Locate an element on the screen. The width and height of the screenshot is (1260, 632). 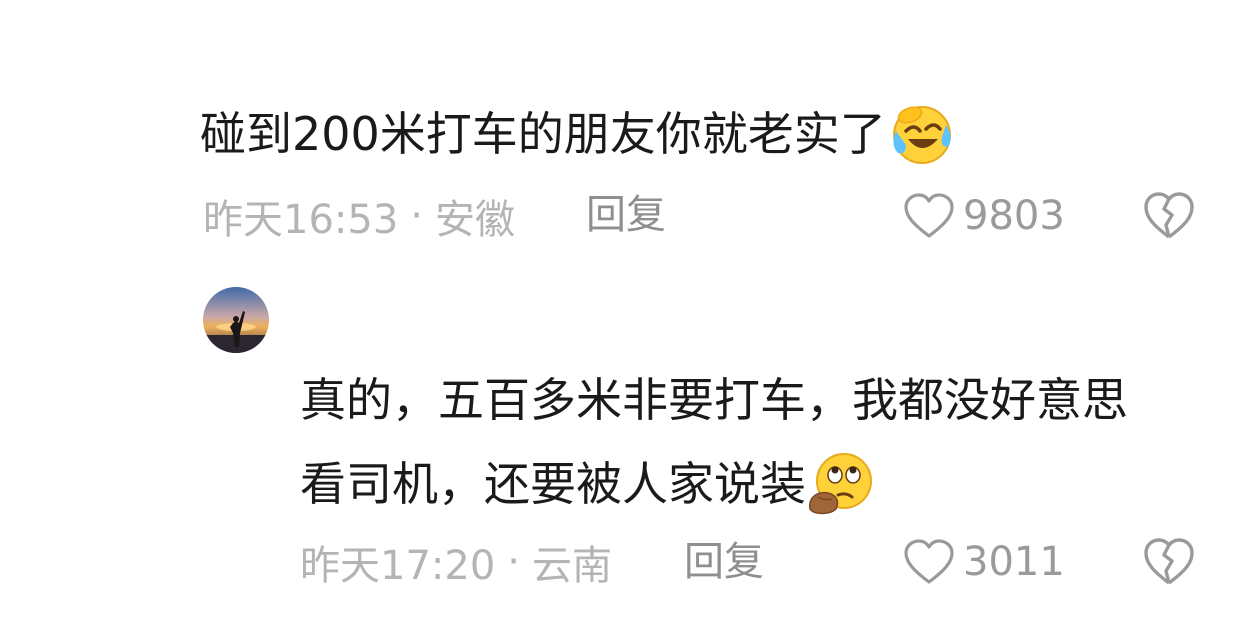
comment-2-like-count: 3011 is located at coordinates (1014, 562).